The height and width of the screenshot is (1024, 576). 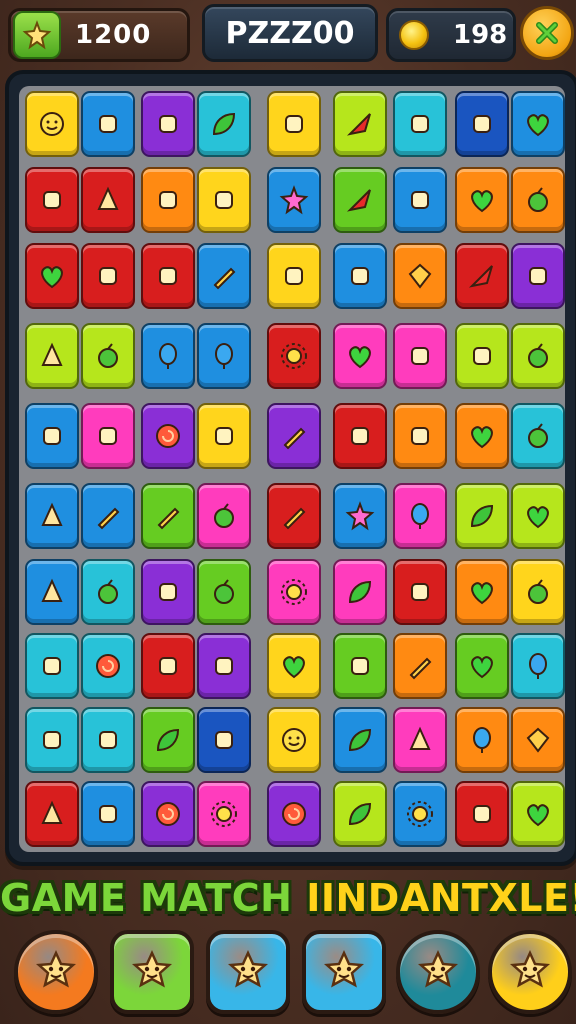 What do you see at coordinates (168, 124) in the screenshot?
I see `tile-r1-c3` at bounding box center [168, 124].